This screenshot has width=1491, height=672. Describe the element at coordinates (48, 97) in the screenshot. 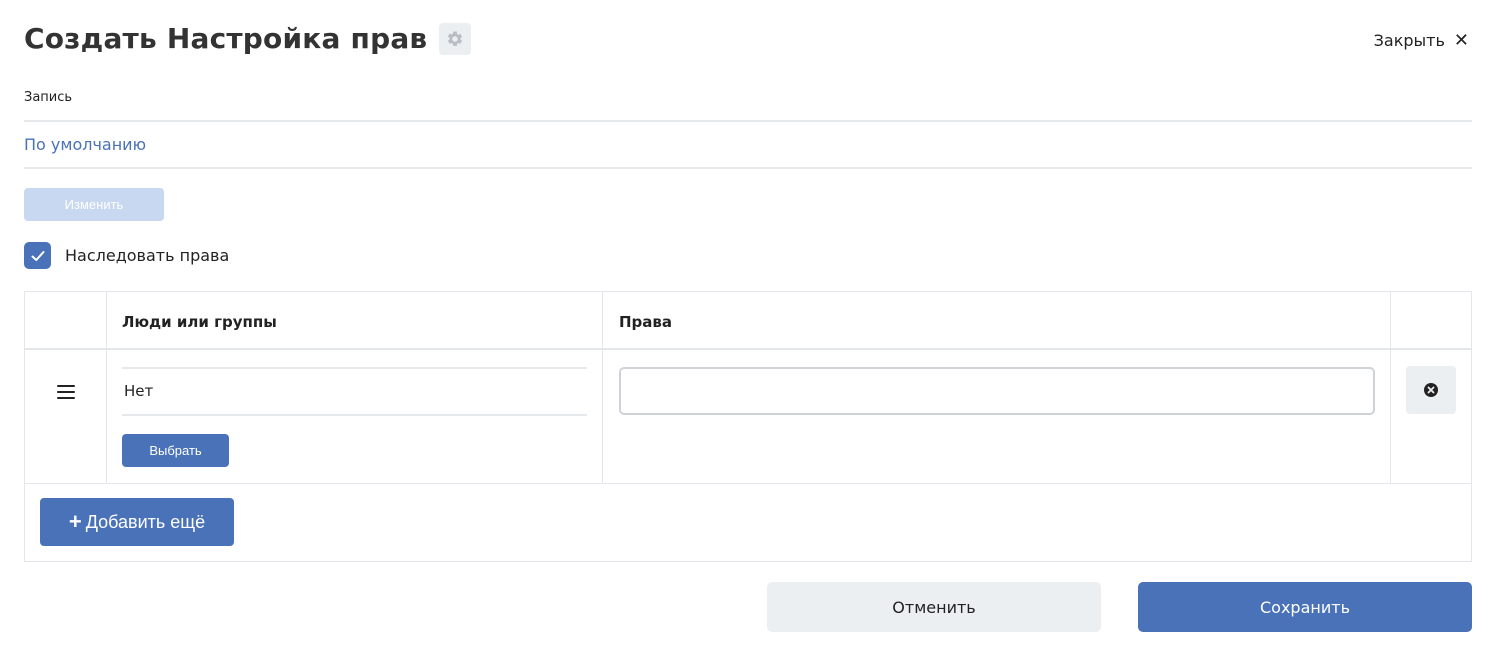

I see `record-label: Запись` at that location.